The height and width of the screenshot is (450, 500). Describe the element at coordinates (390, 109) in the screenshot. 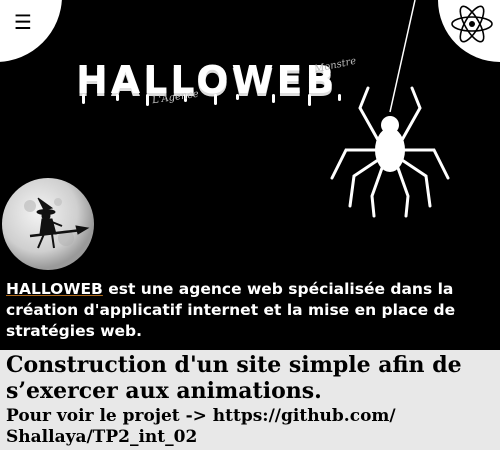

I see `spider-icon` at that location.